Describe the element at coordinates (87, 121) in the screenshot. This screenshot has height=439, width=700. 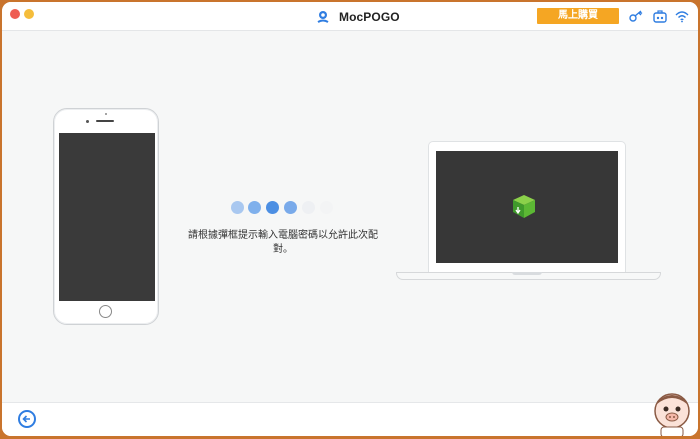
I see `phone-camera` at that location.